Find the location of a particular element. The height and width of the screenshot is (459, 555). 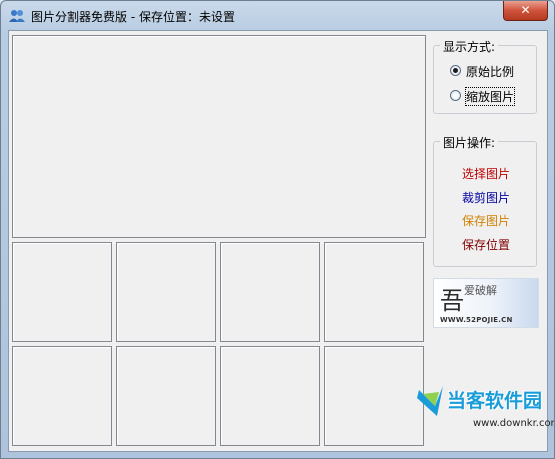

crop-image-link: 裁剪图片 is located at coordinates (486, 197).